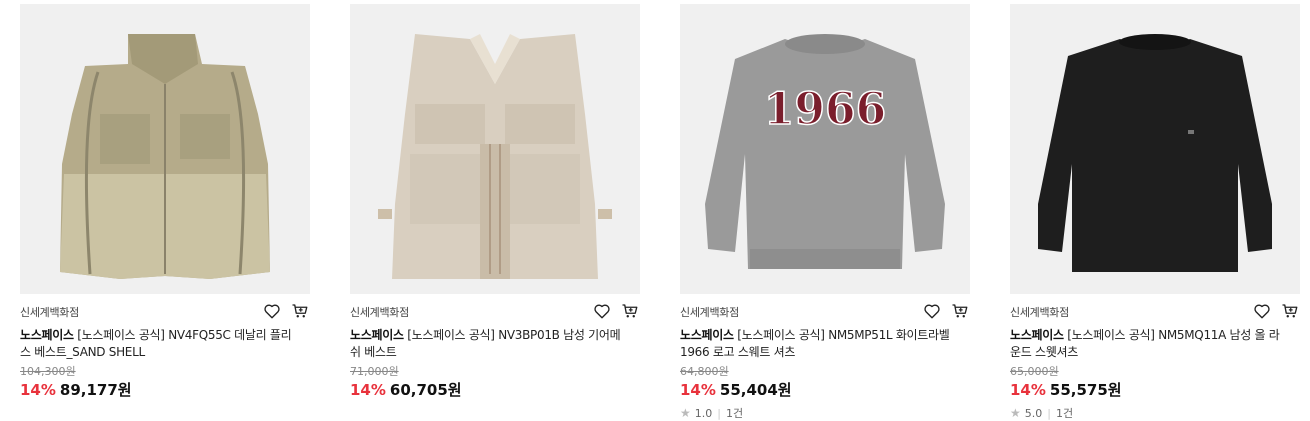 The height and width of the screenshot is (421, 1310). I want to click on fleece-vest-image, so click(165, 156).